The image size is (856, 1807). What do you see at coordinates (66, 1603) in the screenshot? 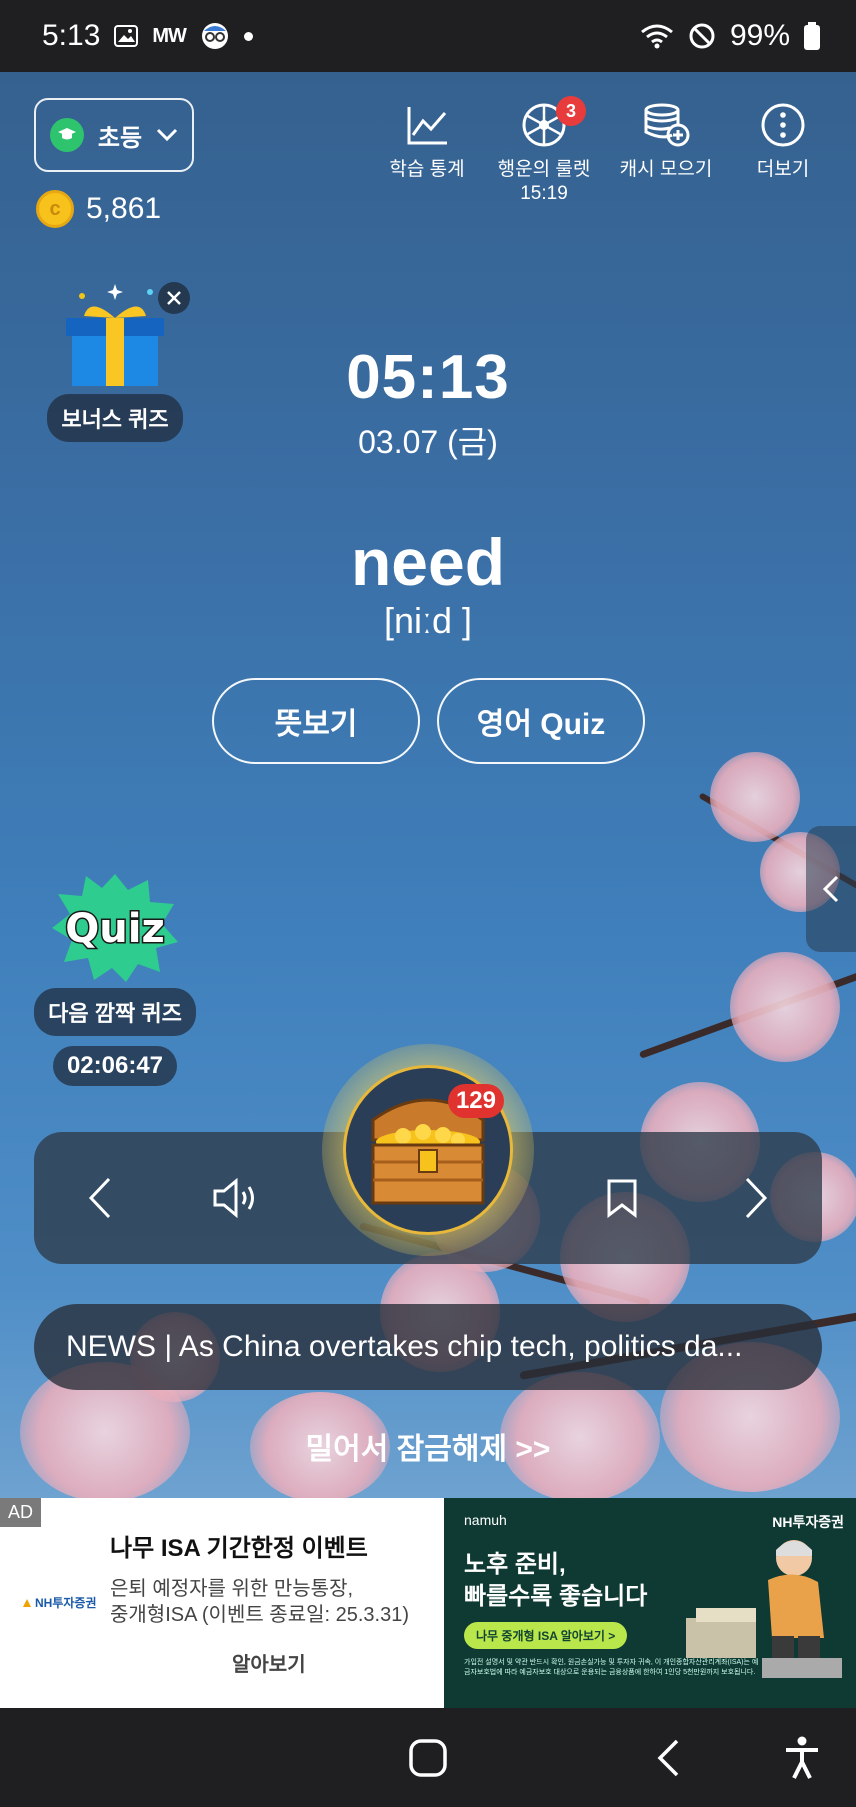
I see `ad-logo-text: NH투자증권` at bounding box center [66, 1603].